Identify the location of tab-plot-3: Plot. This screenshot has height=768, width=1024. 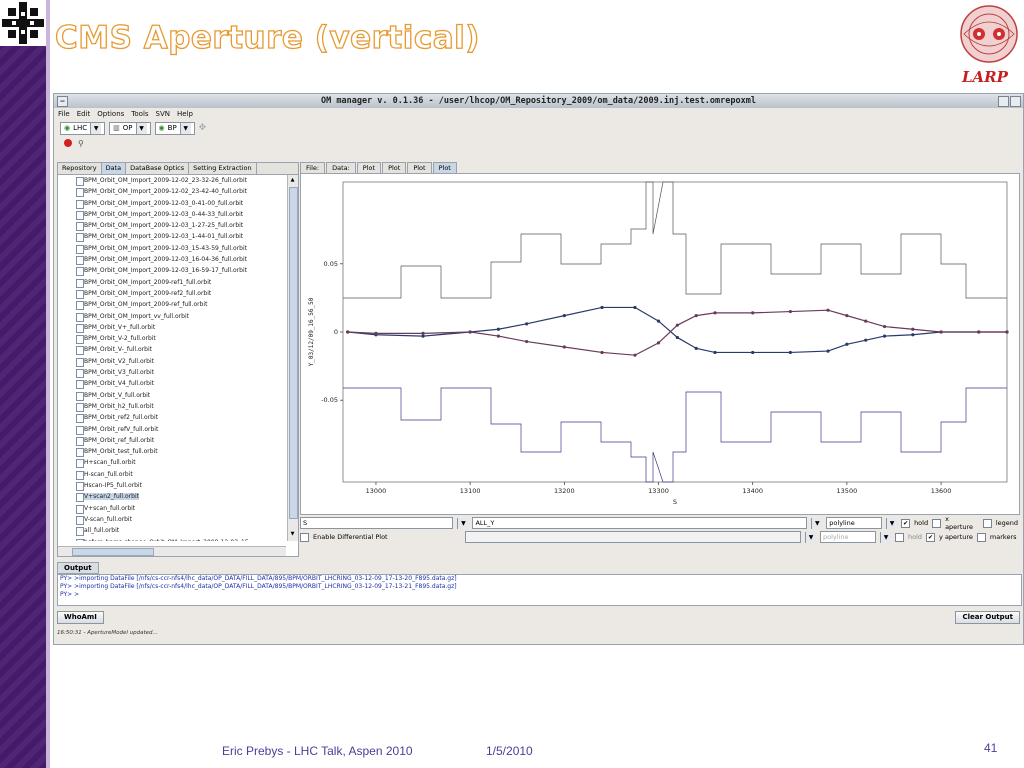
(419, 167).